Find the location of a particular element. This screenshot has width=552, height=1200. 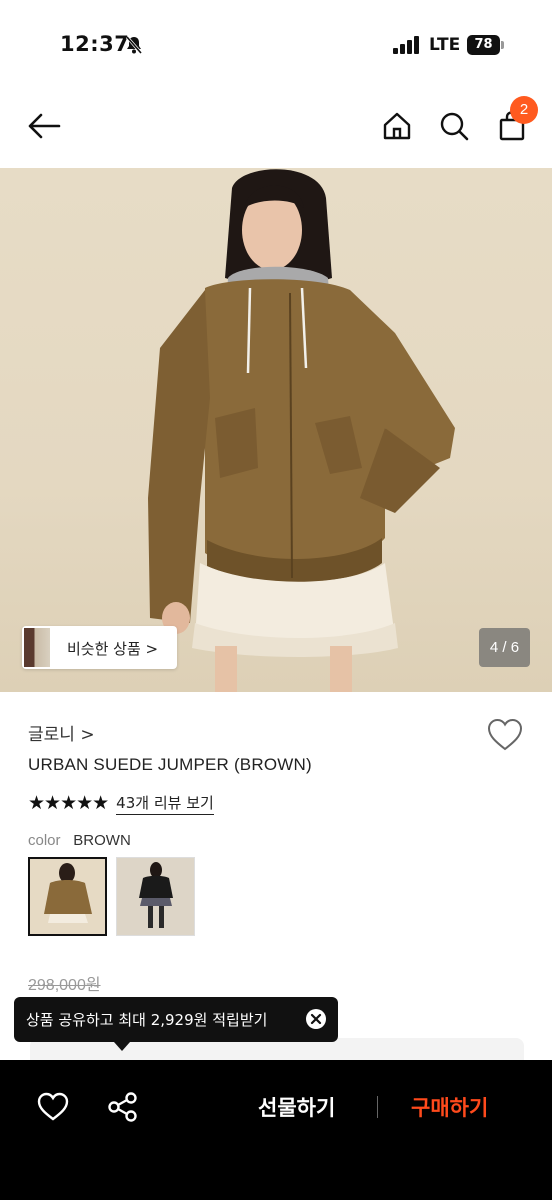

color-value: BROWN is located at coordinates (102, 840).